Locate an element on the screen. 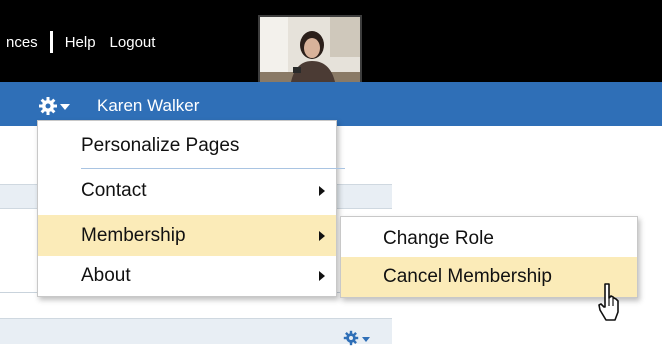 This screenshot has width=662, height=346. mouse-pointer-icon is located at coordinates (608, 302).